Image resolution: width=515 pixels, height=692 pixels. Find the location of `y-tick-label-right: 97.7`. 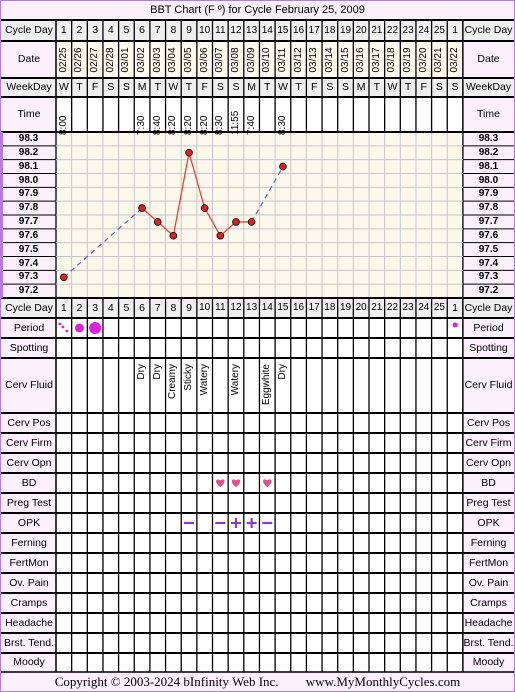

y-tick-label-right: 97.7 is located at coordinates (488, 221).